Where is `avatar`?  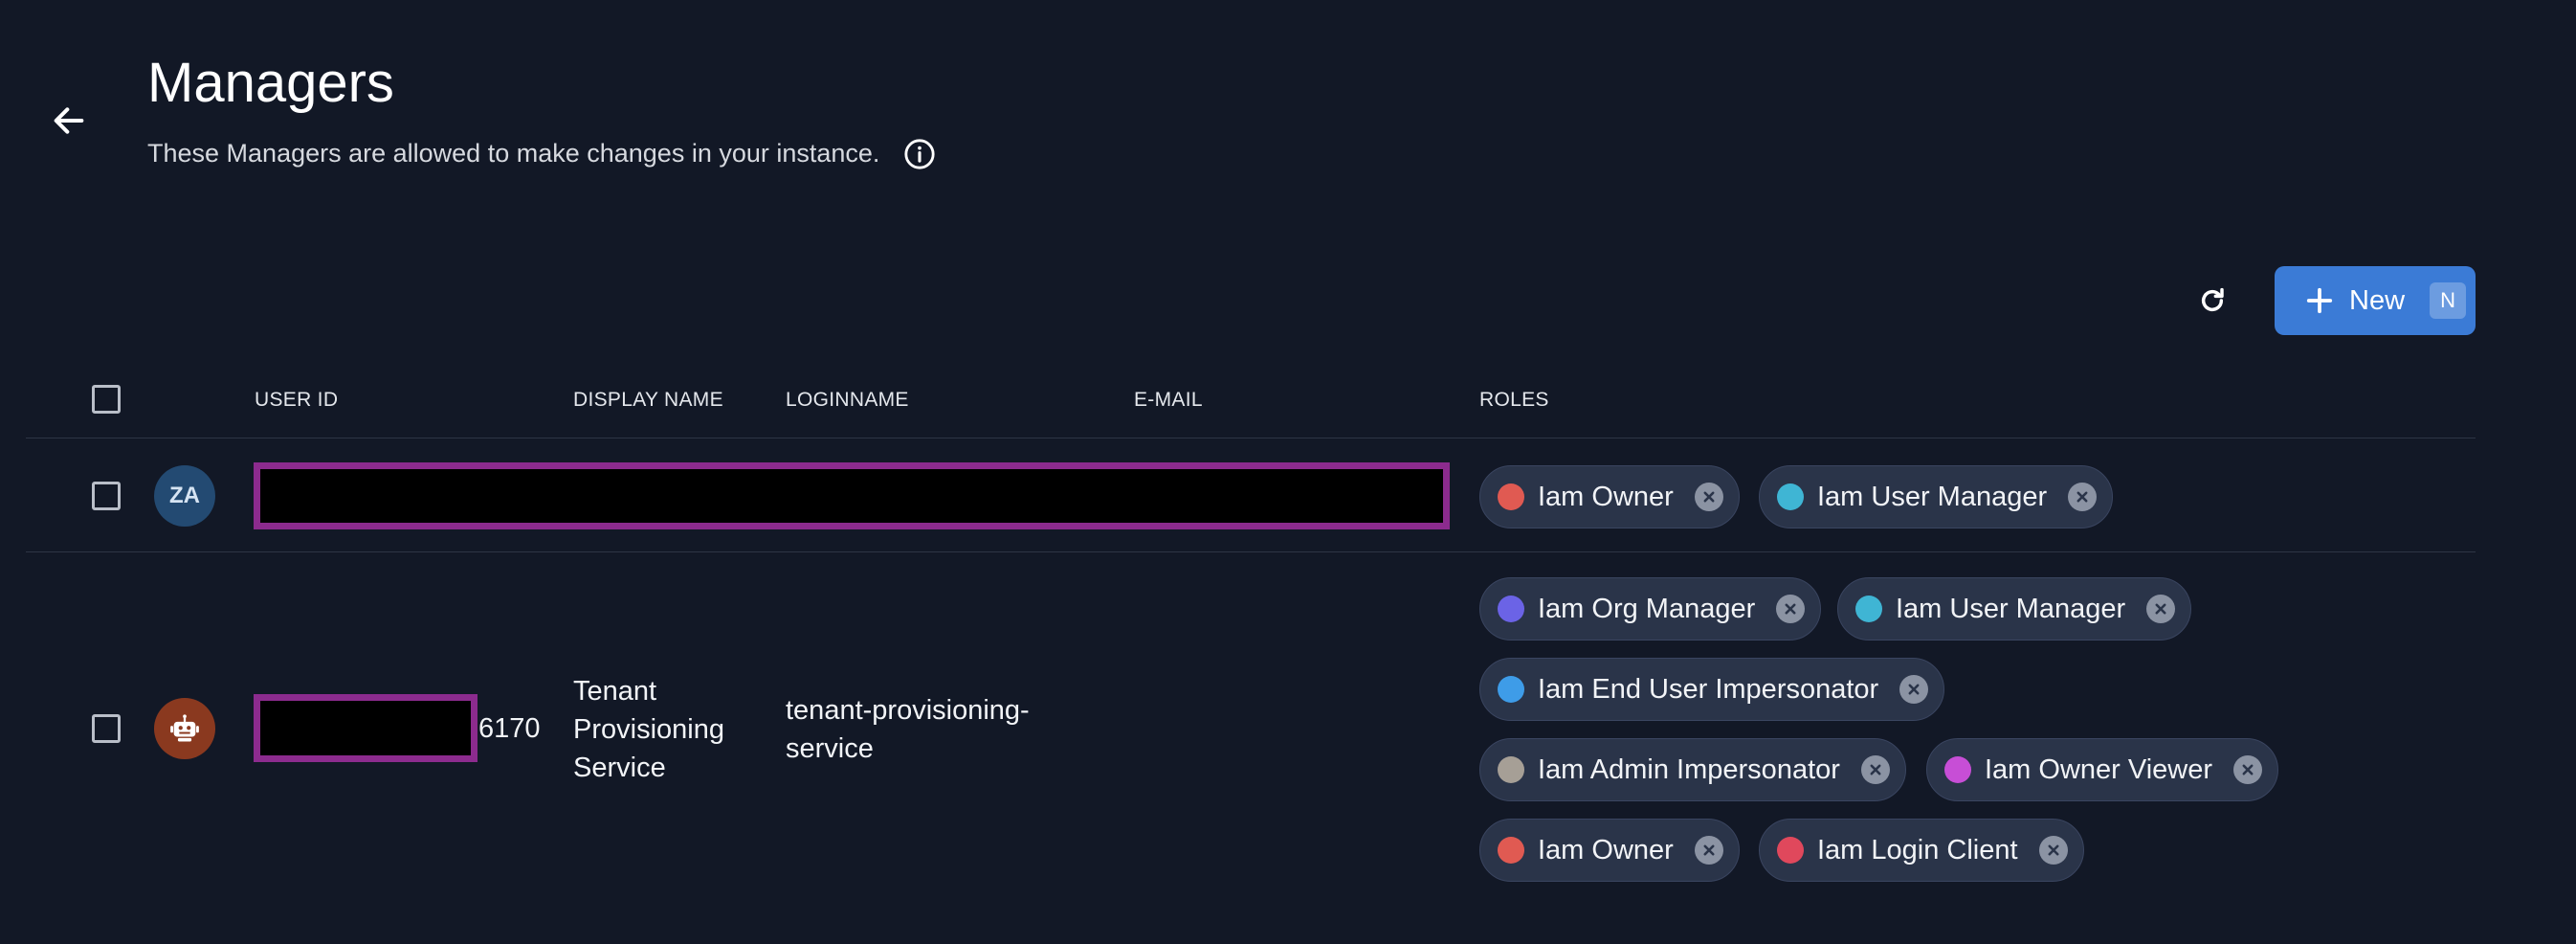
avatar is located at coordinates (184, 728).